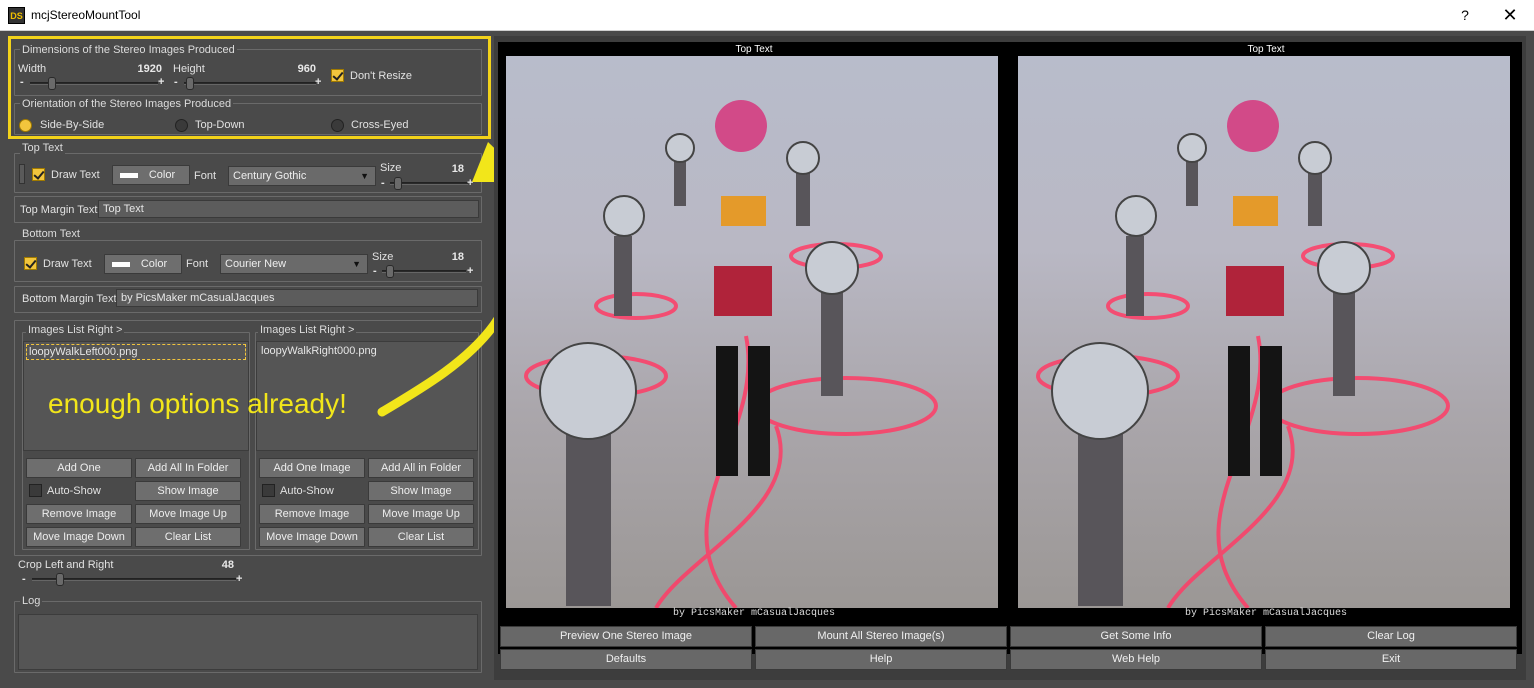 This screenshot has width=1534, height=688. I want to click on window-title: mcjStereoMountTool, so click(86, 15).